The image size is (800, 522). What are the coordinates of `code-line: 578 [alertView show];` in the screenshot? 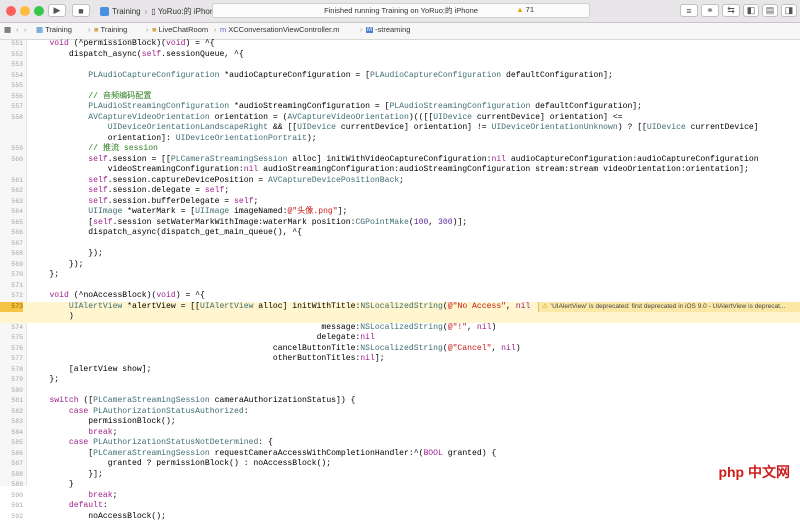 It's located at (400, 370).